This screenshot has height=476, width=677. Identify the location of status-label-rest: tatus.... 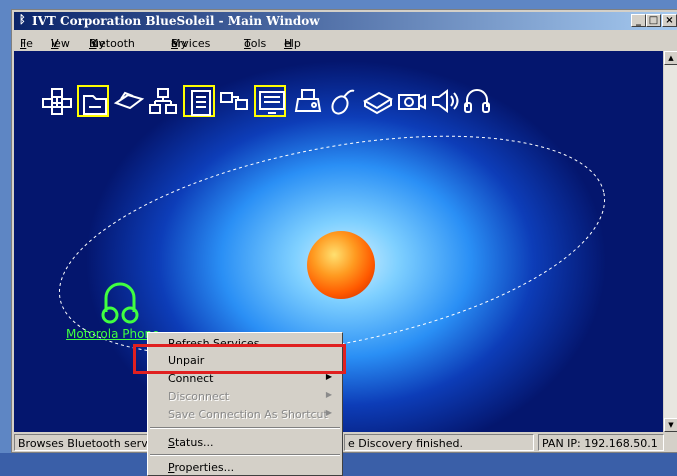
(194, 442).